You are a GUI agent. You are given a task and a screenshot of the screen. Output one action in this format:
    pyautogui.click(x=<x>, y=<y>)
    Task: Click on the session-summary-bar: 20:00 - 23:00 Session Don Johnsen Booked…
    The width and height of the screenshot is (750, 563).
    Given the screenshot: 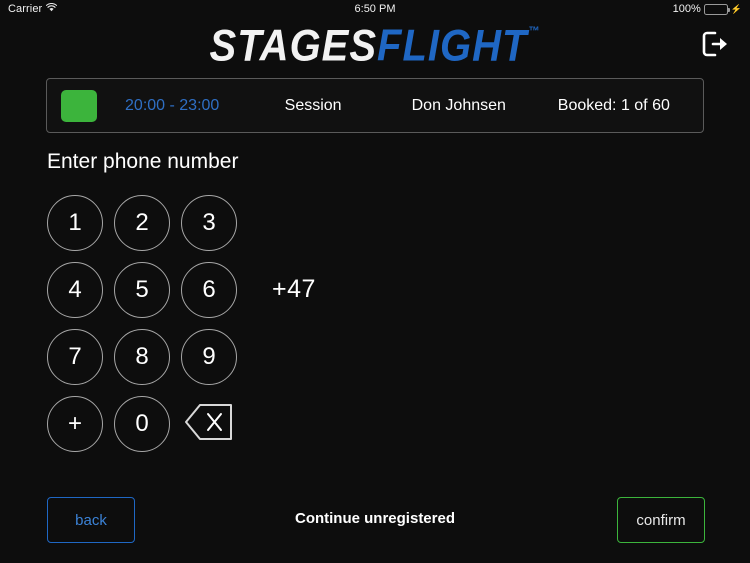 What is the action you would take?
    pyautogui.click(x=375, y=105)
    